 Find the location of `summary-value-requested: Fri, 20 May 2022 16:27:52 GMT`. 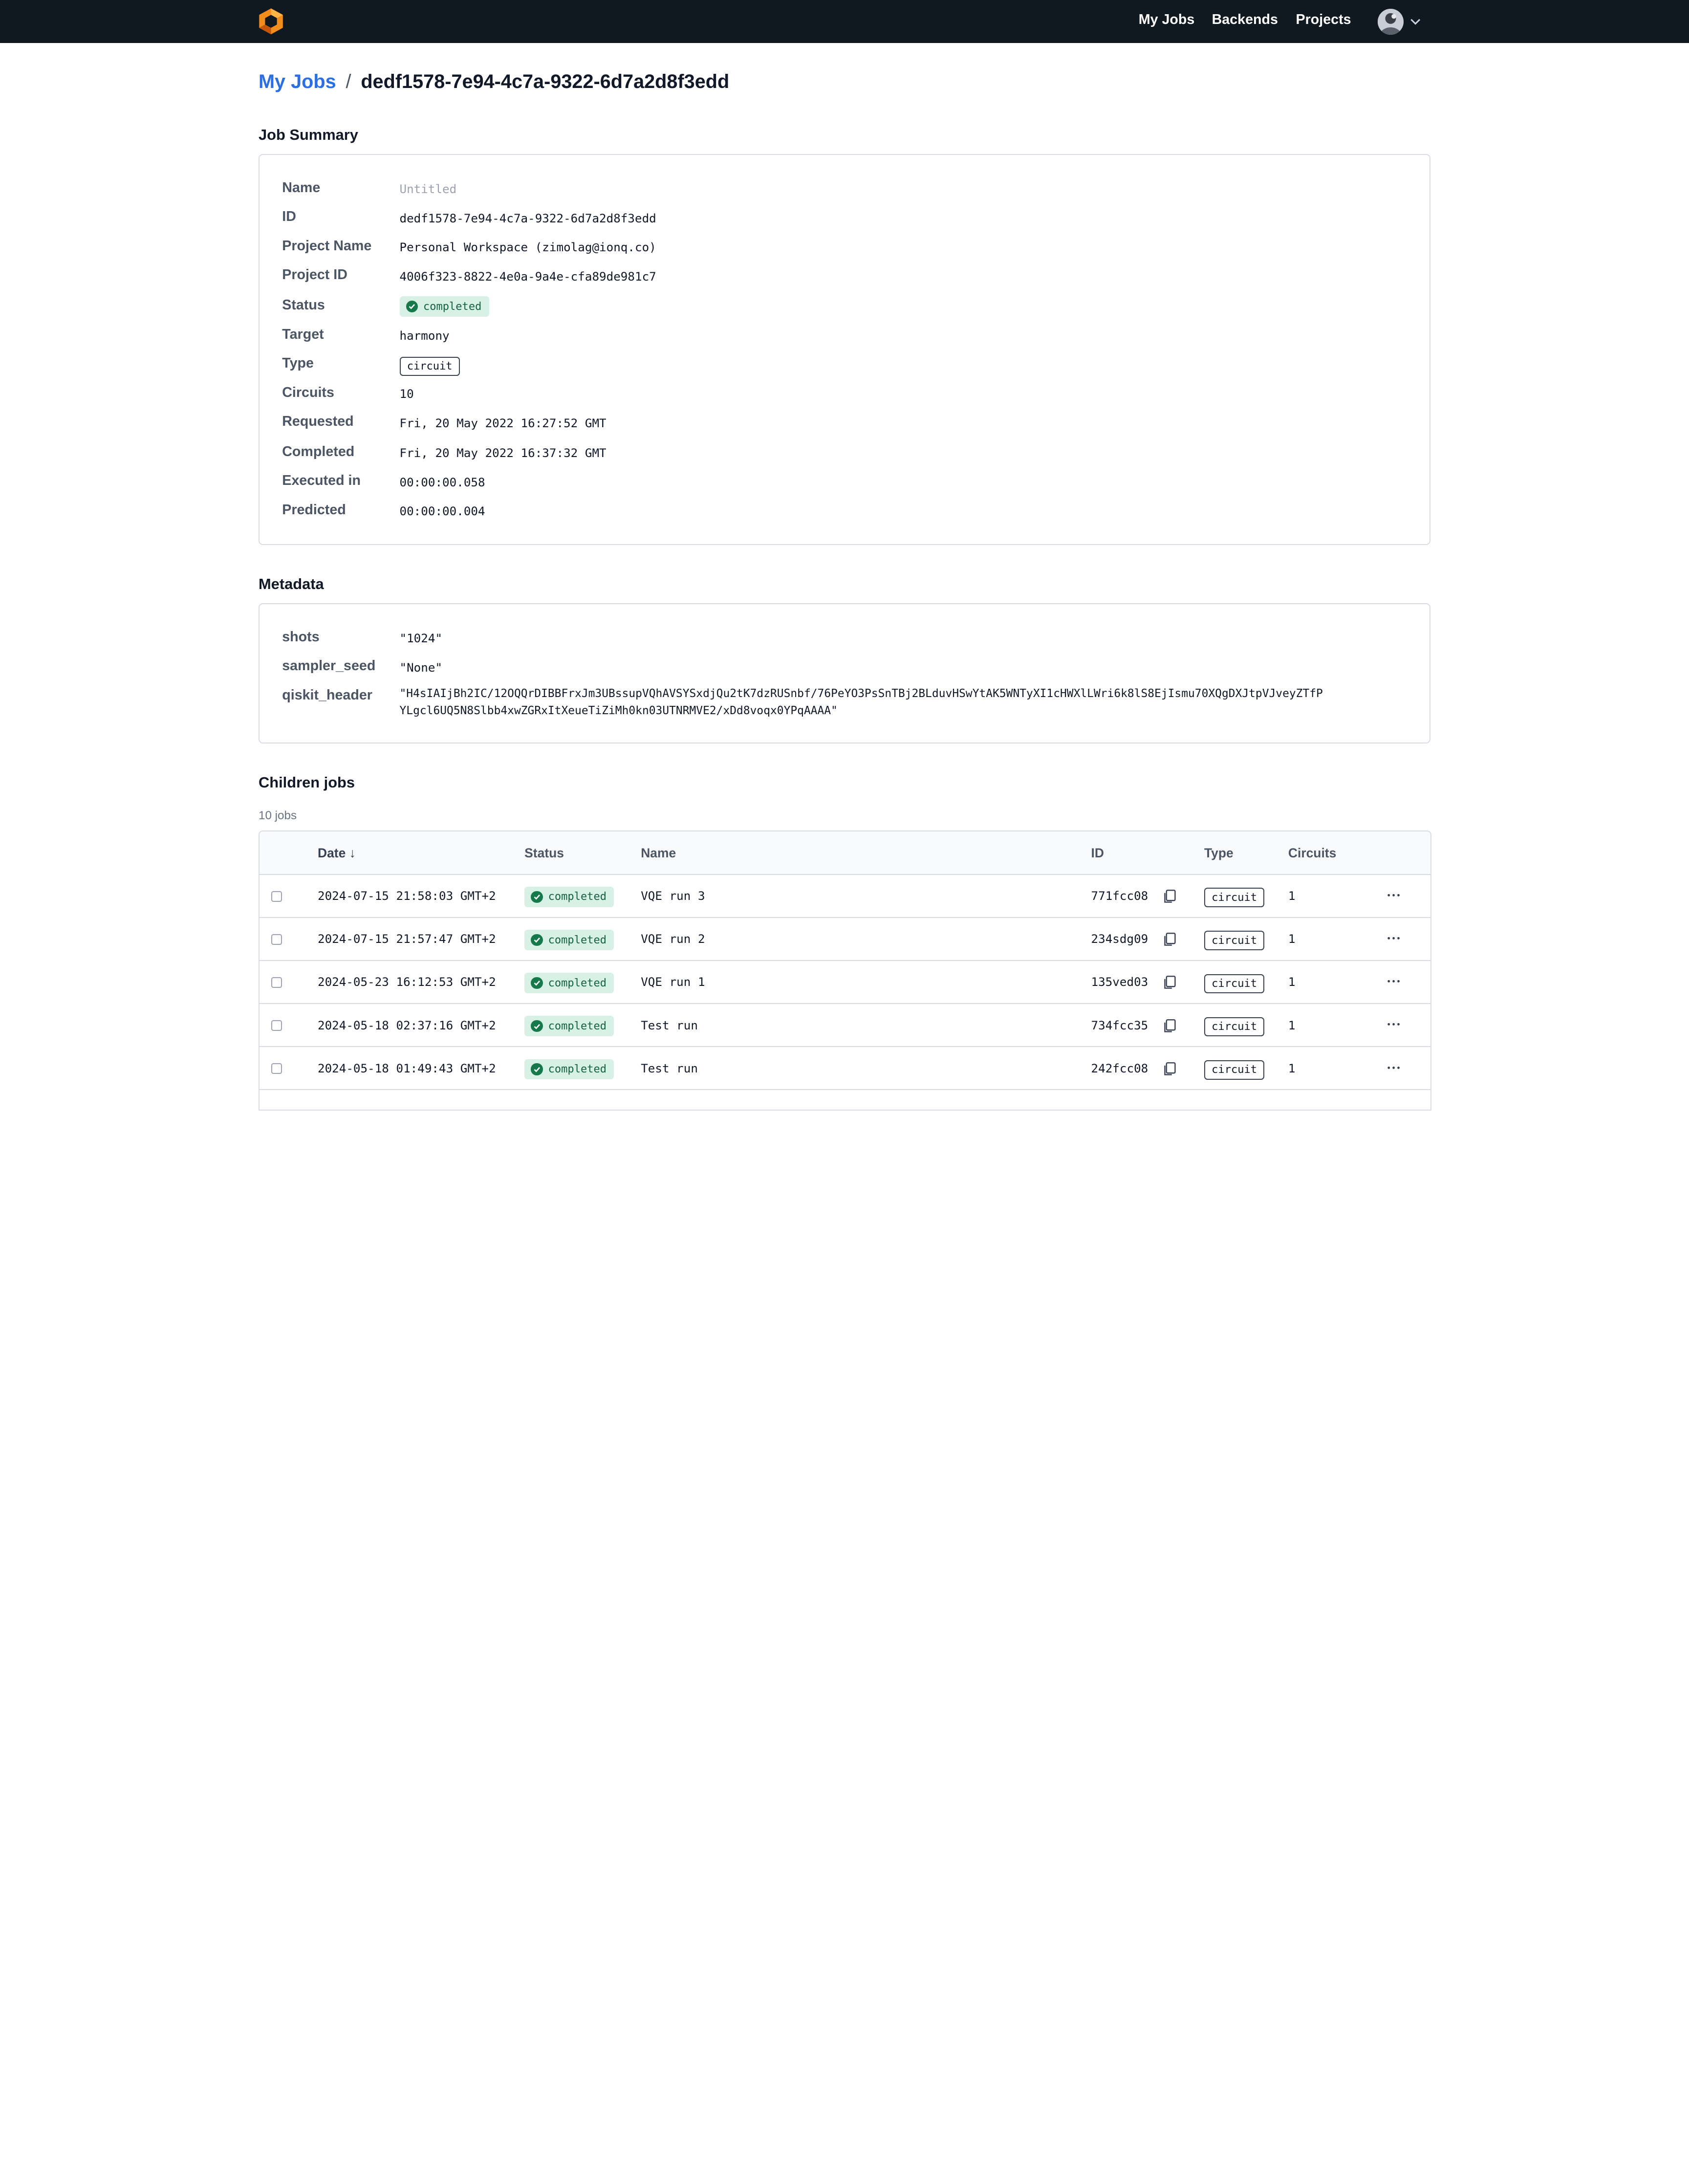

summary-value-requested: Fri, 20 May 2022 16:27:52 GMT is located at coordinates (502, 422).